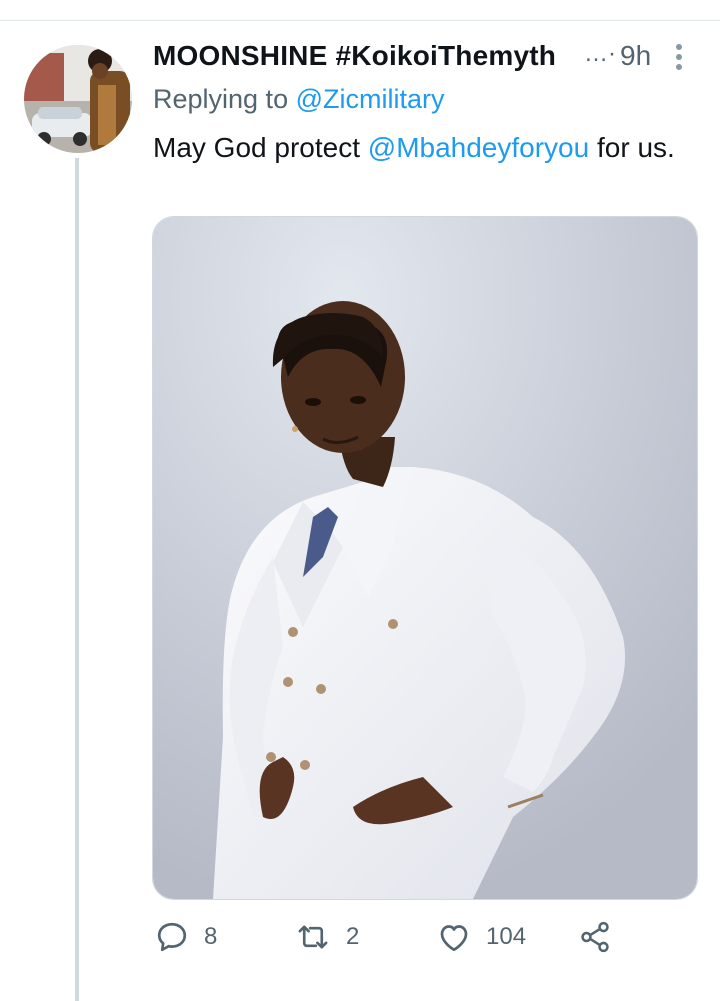 The image size is (720, 1001). Describe the element at coordinates (481, 937) in the screenshot. I see `like-button: 104` at that location.